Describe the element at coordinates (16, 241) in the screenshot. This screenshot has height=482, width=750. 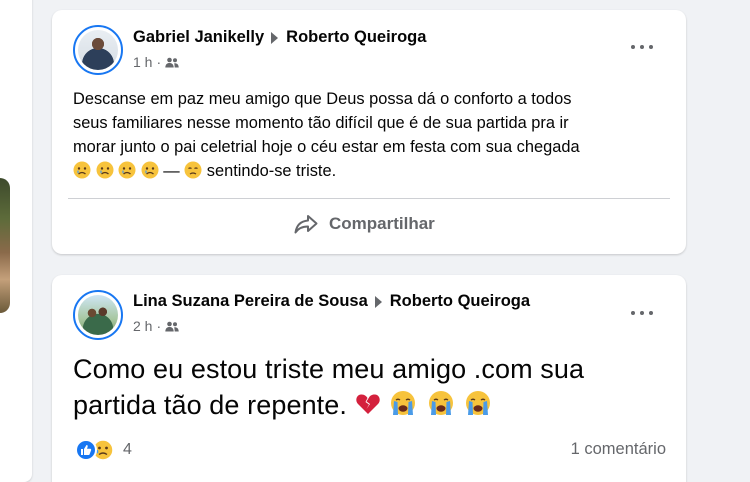
I see `left-column-card` at that location.